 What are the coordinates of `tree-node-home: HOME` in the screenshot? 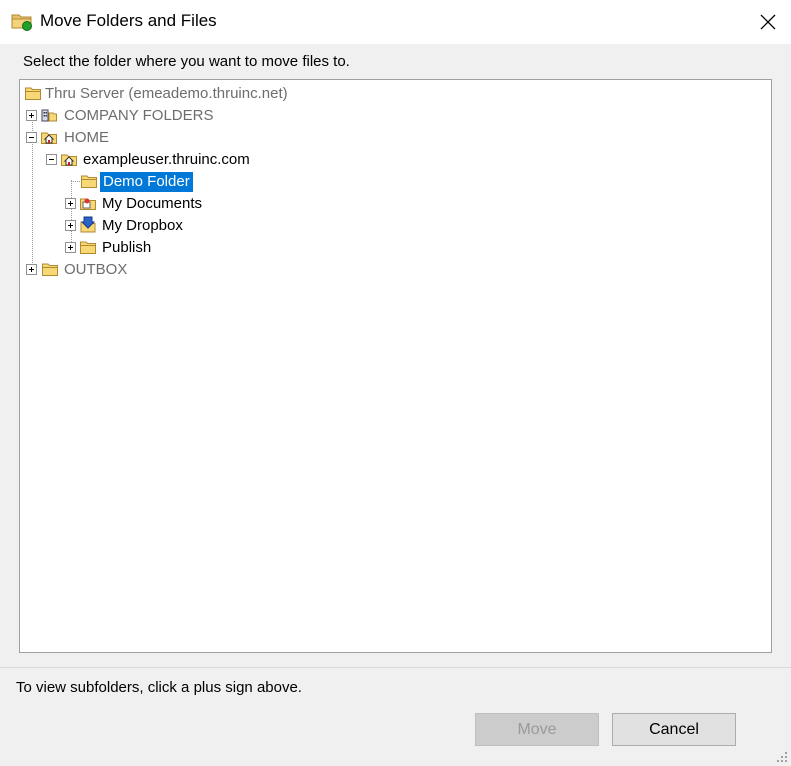 It's located at (95, 138).